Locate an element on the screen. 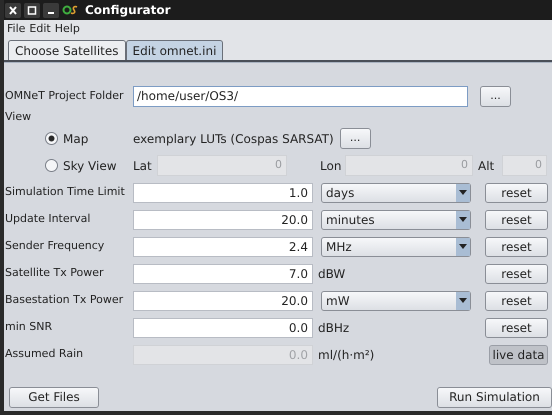  menu-item: Help is located at coordinates (67, 29).